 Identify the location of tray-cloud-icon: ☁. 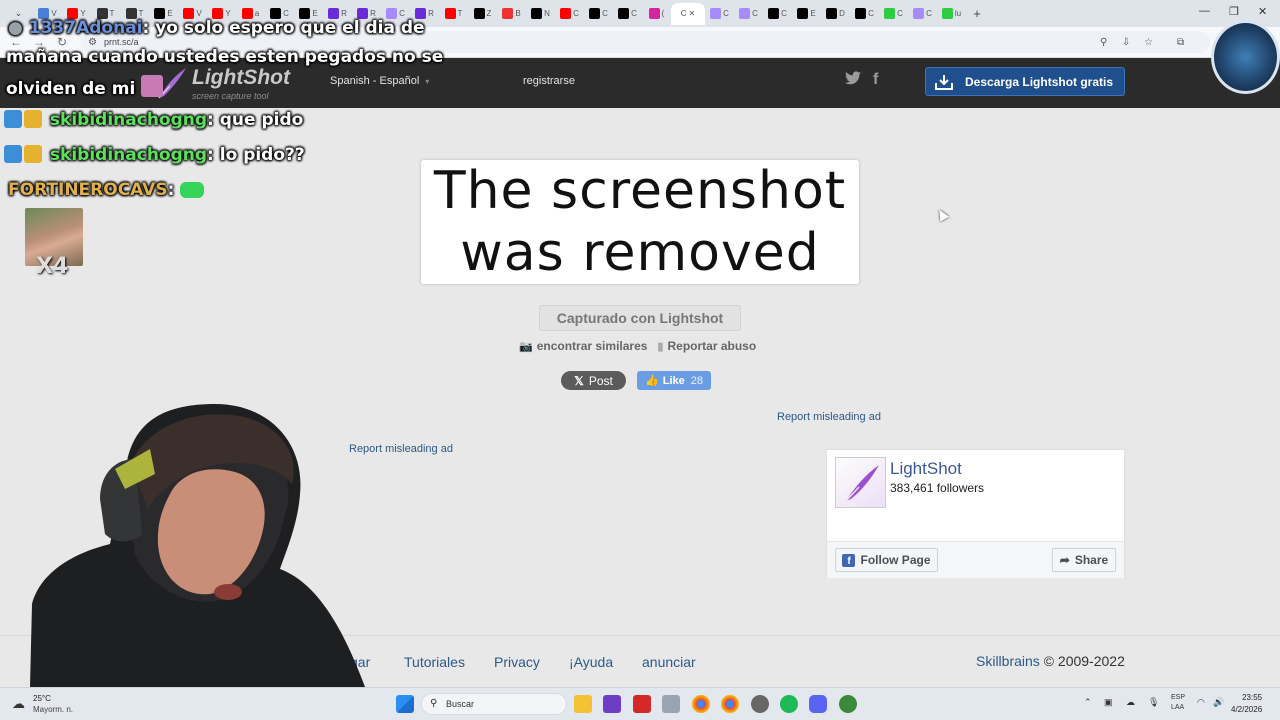
(1130, 702).